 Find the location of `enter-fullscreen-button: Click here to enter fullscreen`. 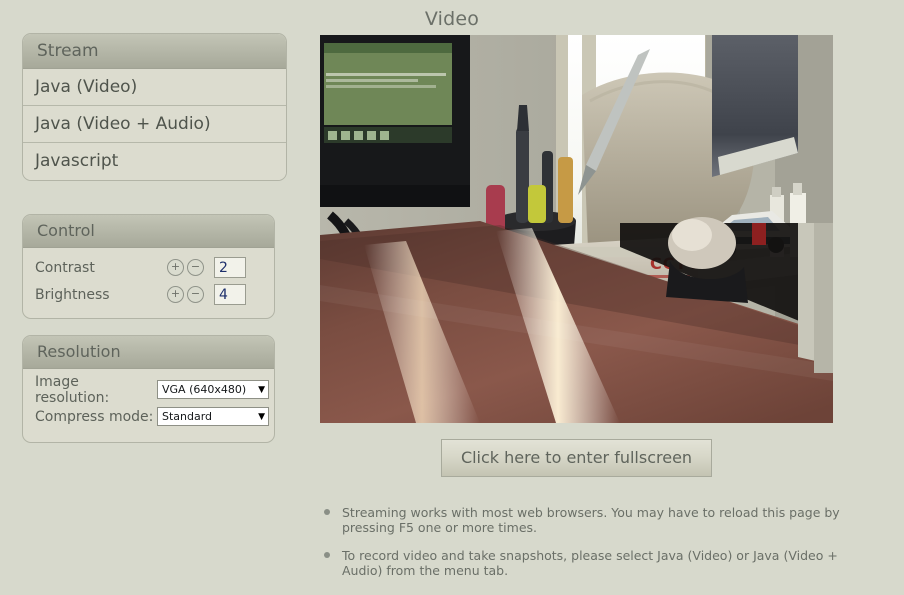

enter-fullscreen-button: Click here to enter fullscreen is located at coordinates (576, 458).